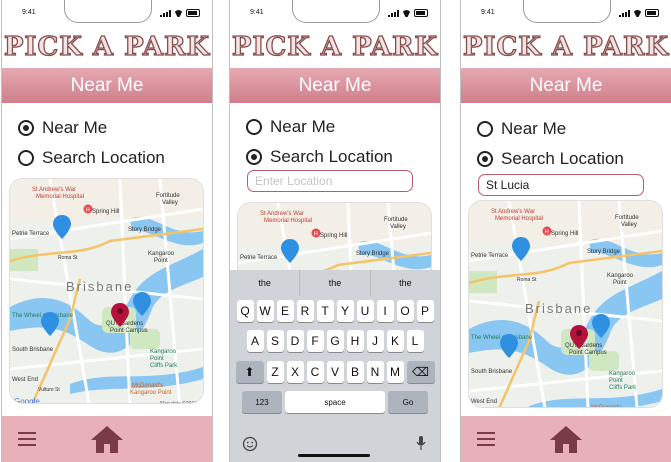  What do you see at coordinates (193, 13) in the screenshot?
I see `battery-icon` at bounding box center [193, 13].